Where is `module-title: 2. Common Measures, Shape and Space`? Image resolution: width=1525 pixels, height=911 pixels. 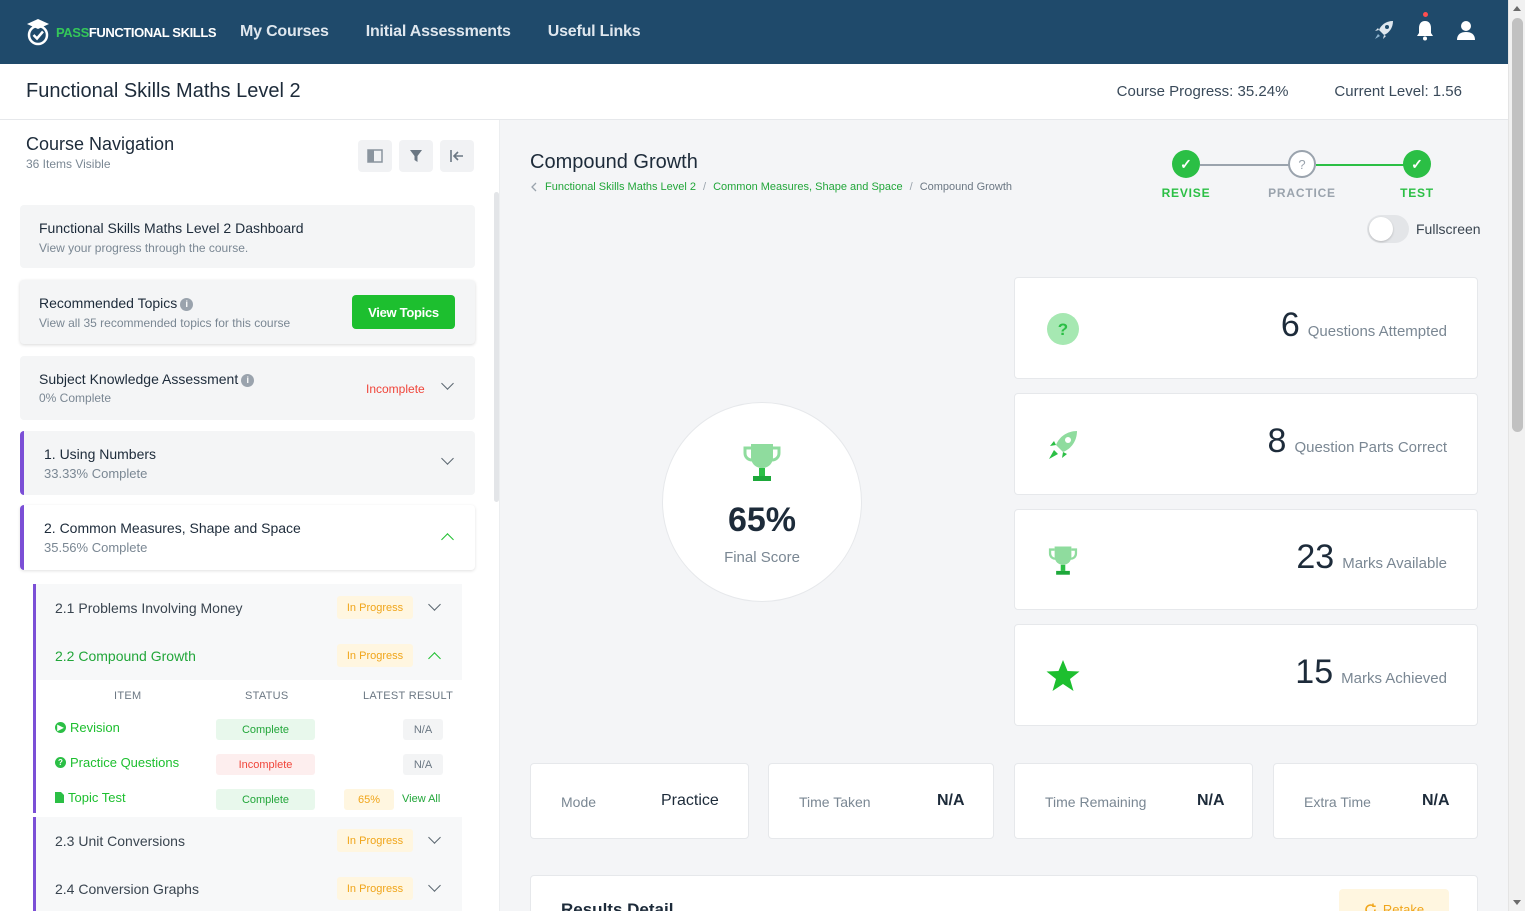
module-title: 2. Common Measures, Shape and Space is located at coordinates (172, 528).